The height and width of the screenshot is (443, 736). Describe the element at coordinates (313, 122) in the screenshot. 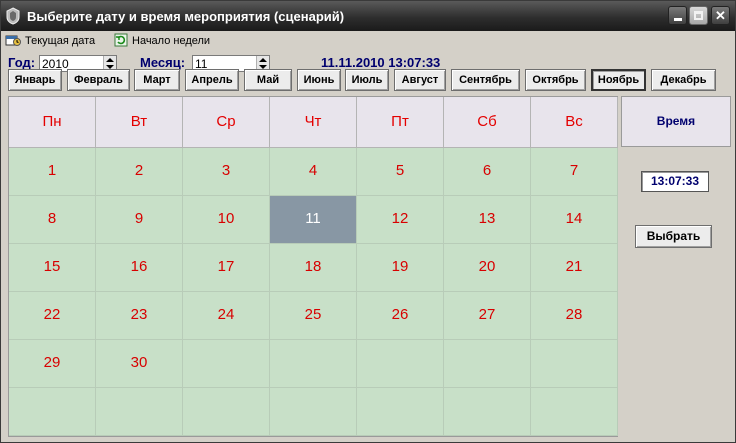

I see `weekday-header: Чт` at that location.